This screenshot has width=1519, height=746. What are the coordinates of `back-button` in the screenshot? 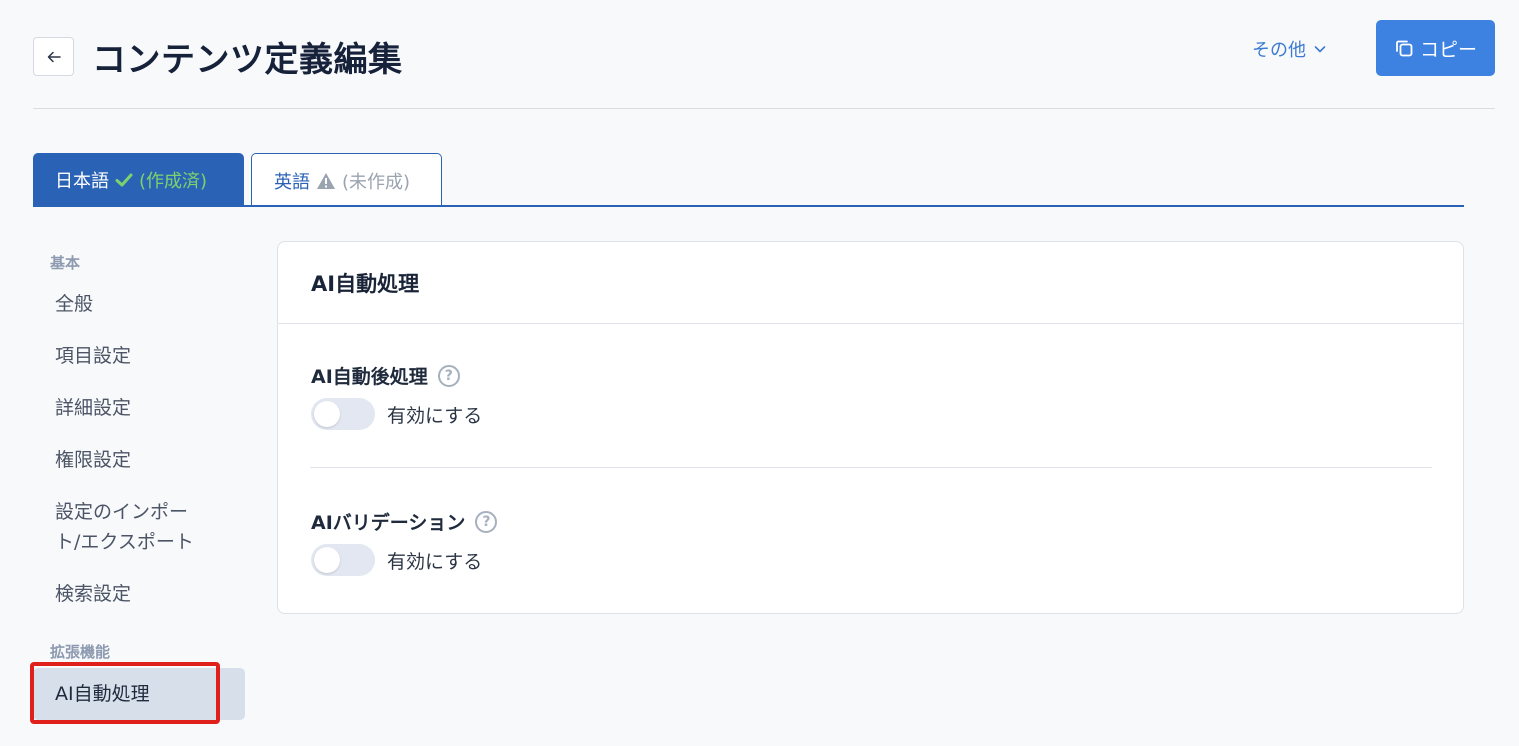 It's located at (53, 56).